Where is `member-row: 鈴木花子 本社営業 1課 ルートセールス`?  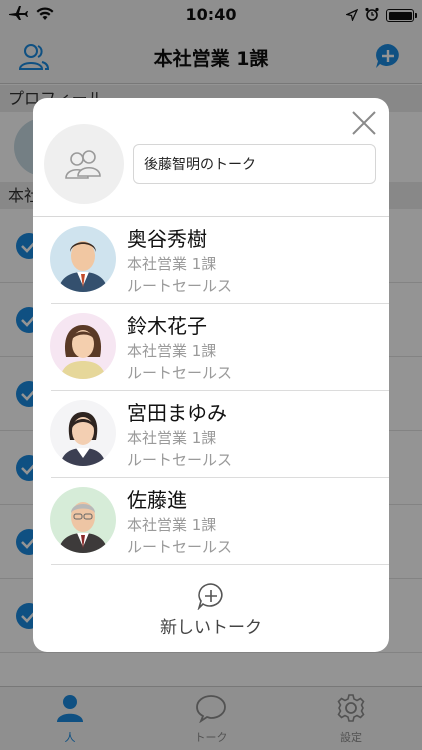
member-row: 鈴木花子 本社営業 1課 ルートセールス is located at coordinates (211, 347).